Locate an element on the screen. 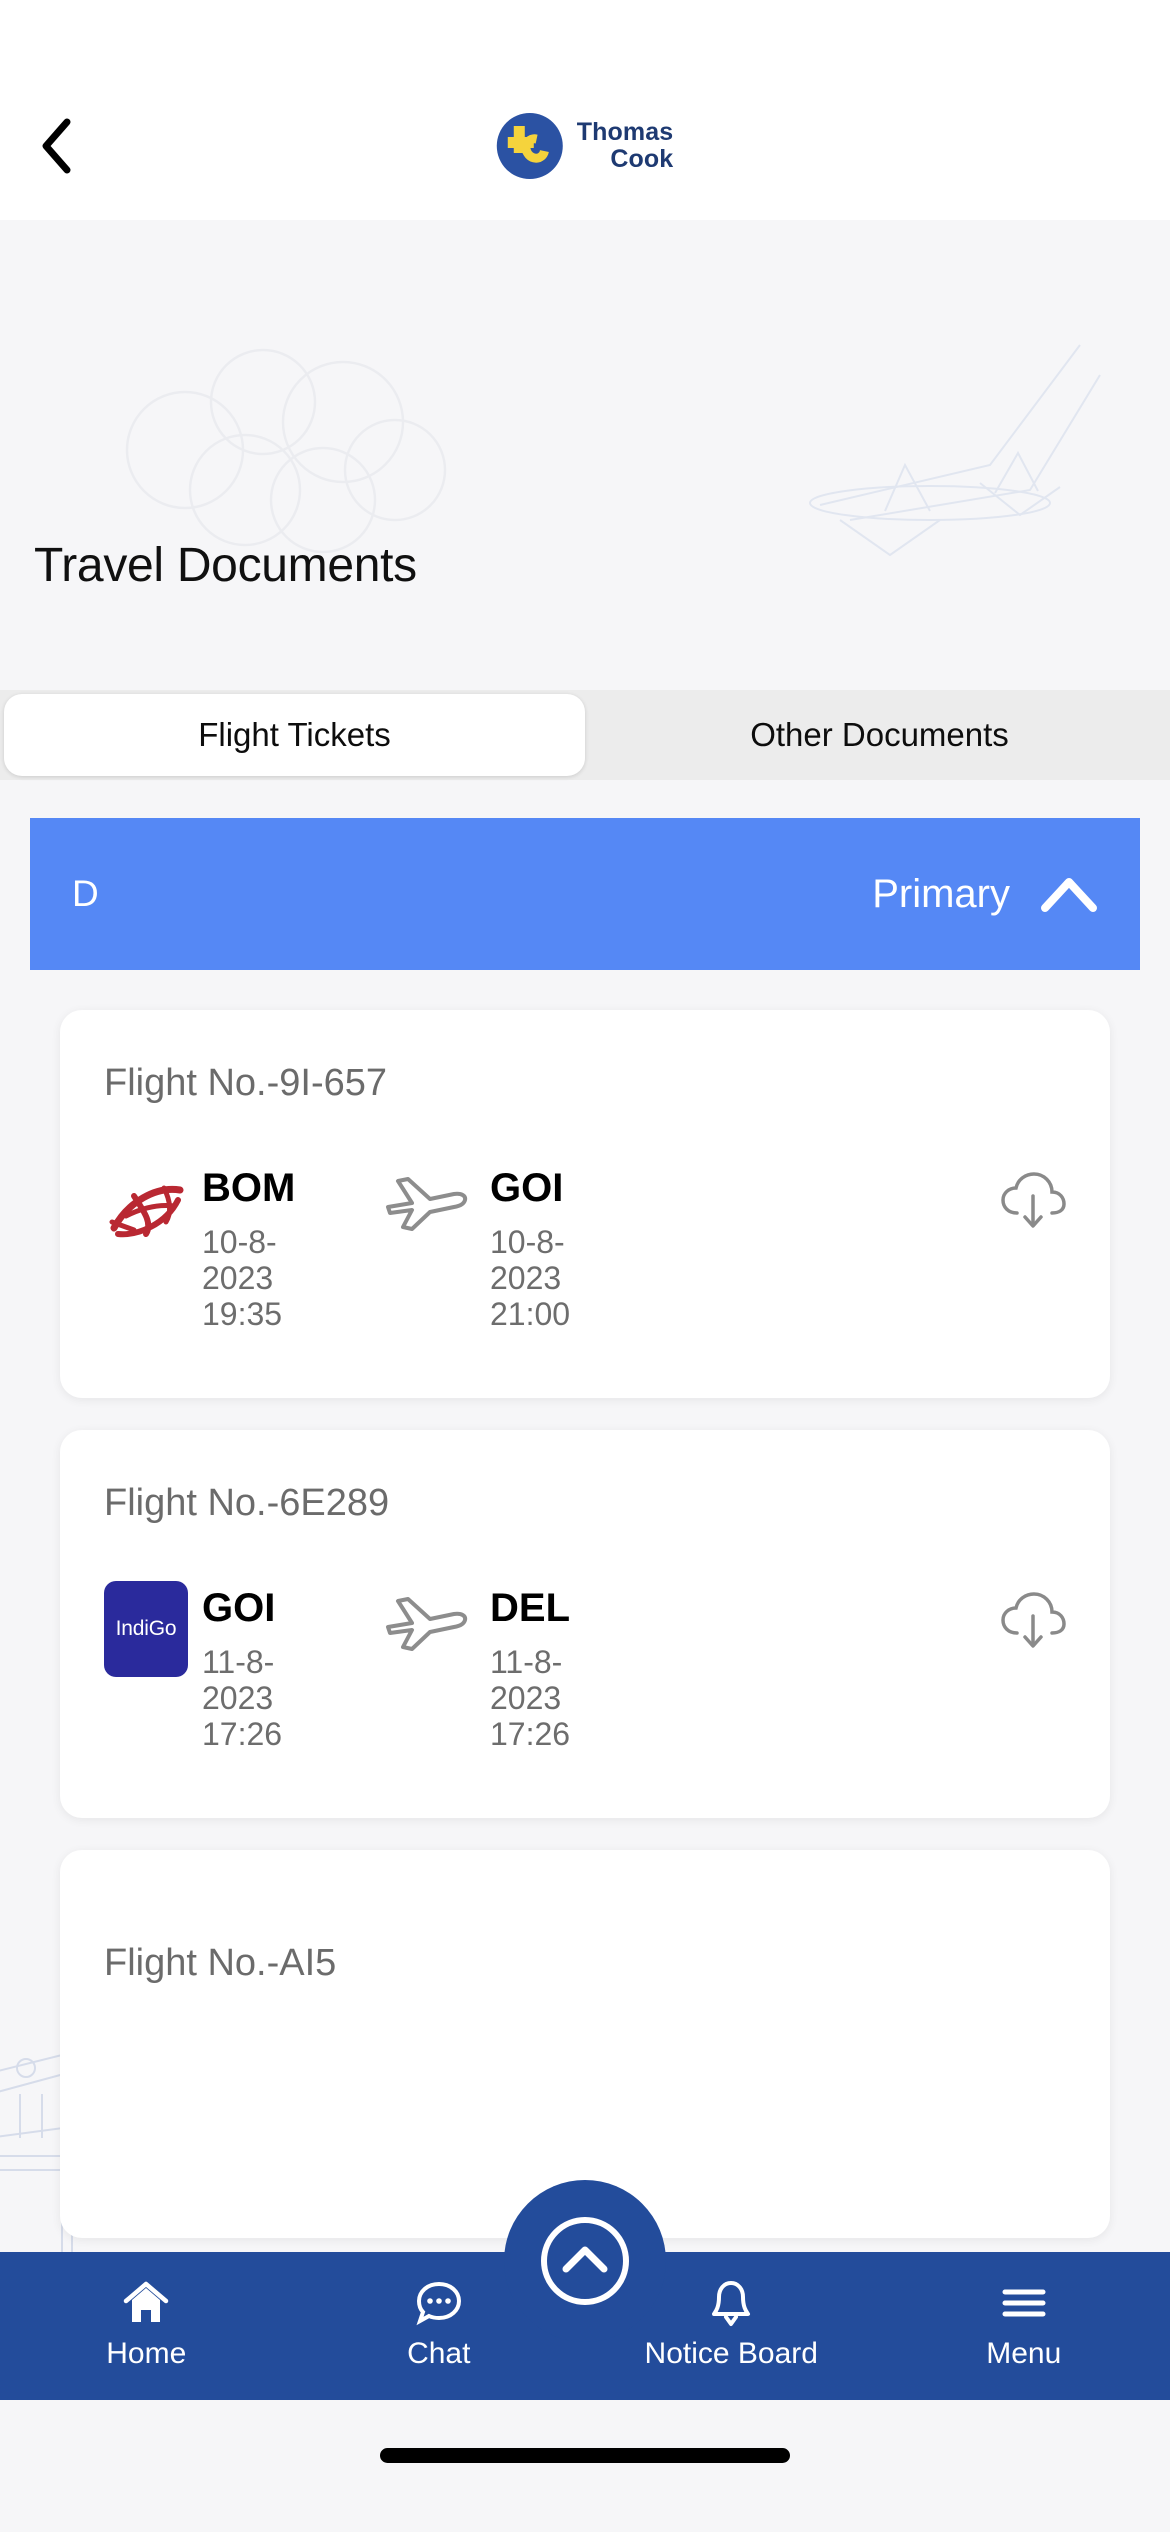  origin-time: 19:35 is located at coordinates (242, 1313).